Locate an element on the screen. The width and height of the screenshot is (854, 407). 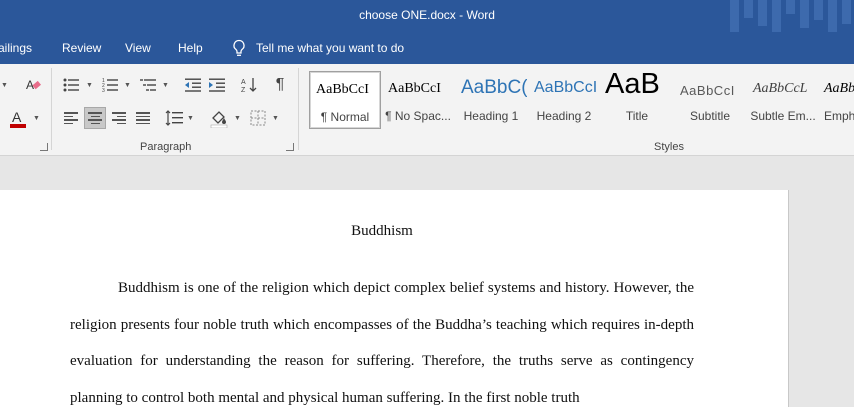
tab-view: View is located at coordinates (138, 48).